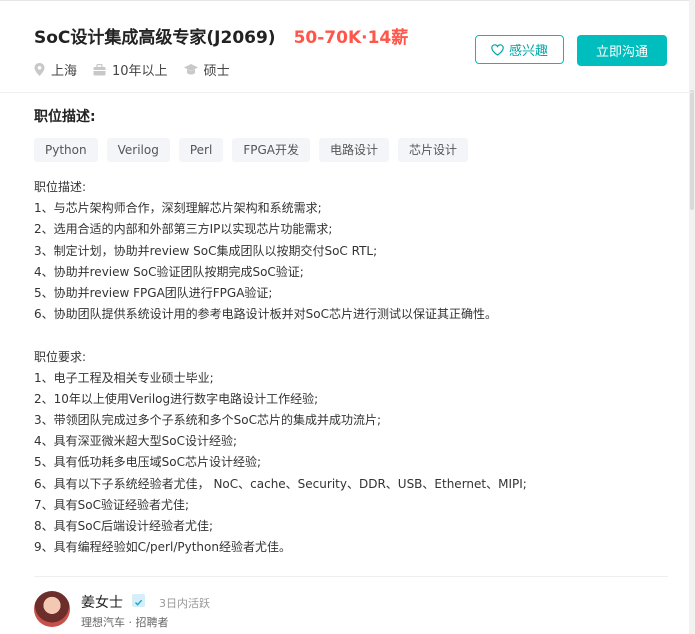  What do you see at coordinates (169, 271) in the screenshot?
I see `description-line: 4、协助并review SoC验证团队按期完成SoC验证;` at bounding box center [169, 271].